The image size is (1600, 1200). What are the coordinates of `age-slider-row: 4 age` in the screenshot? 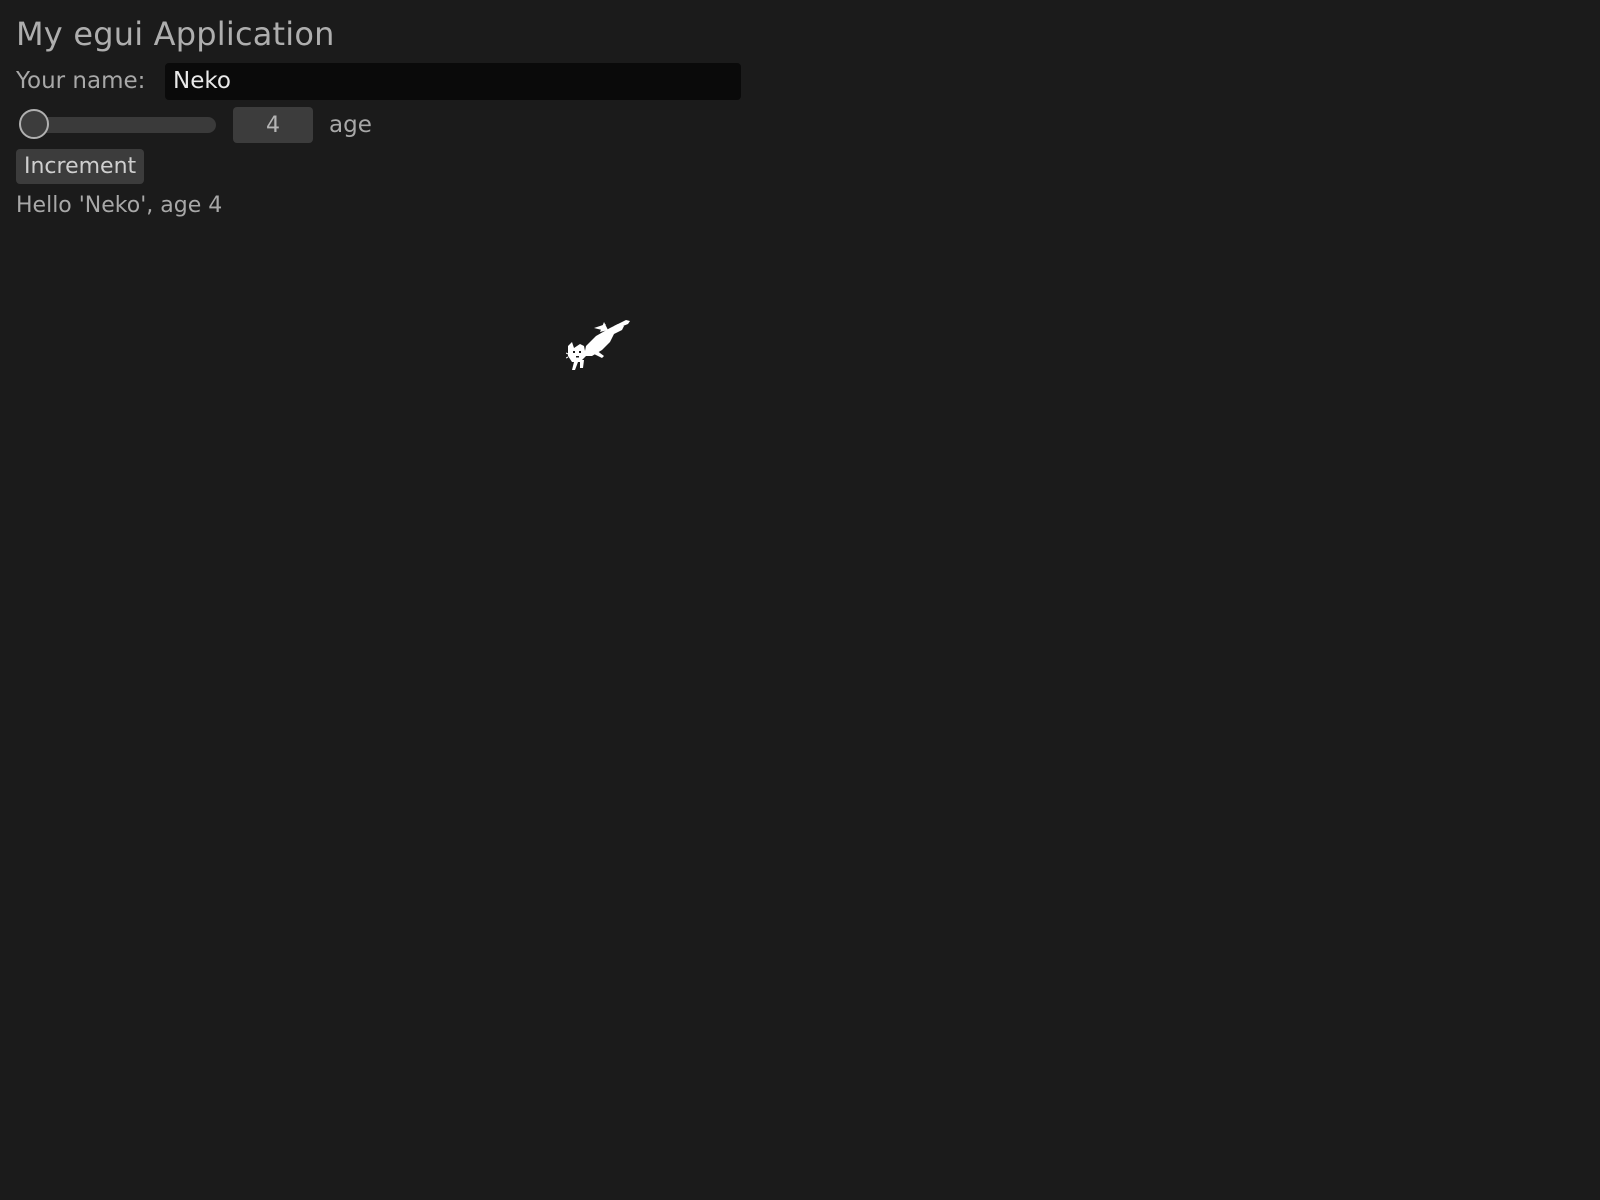 It's located at (194, 125).